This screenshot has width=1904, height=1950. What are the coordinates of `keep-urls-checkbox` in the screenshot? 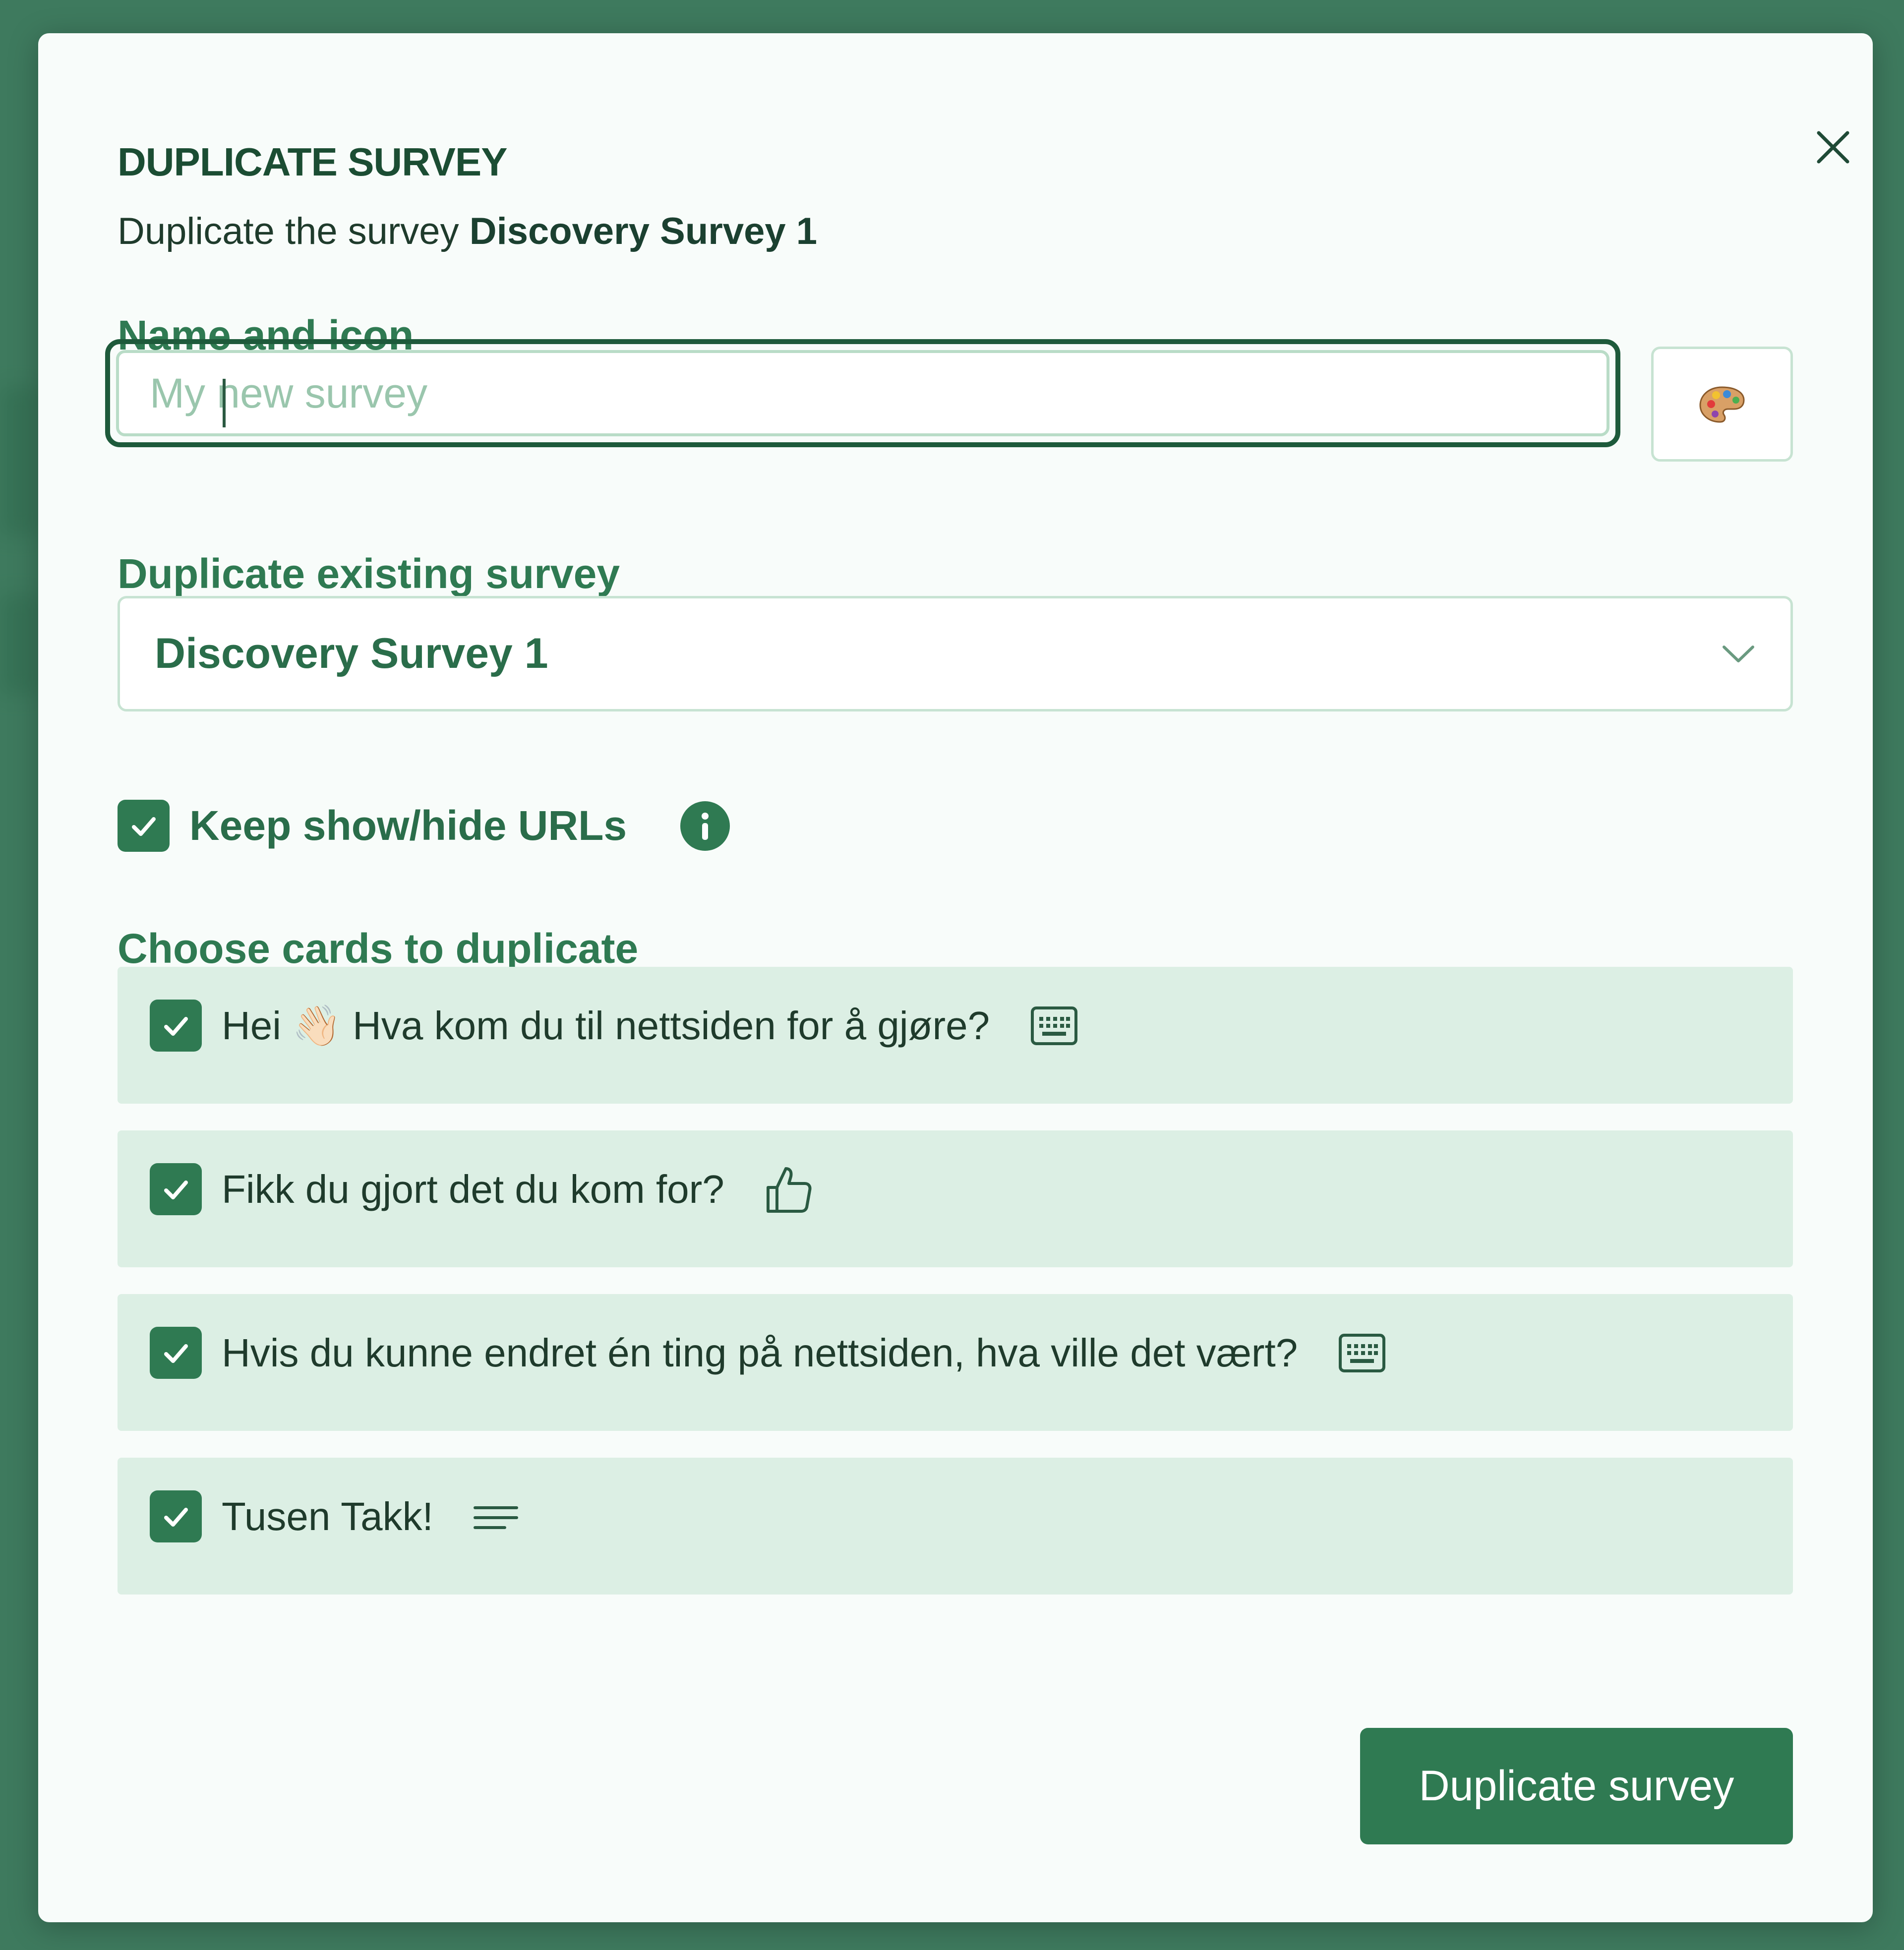 It's located at (144, 826).